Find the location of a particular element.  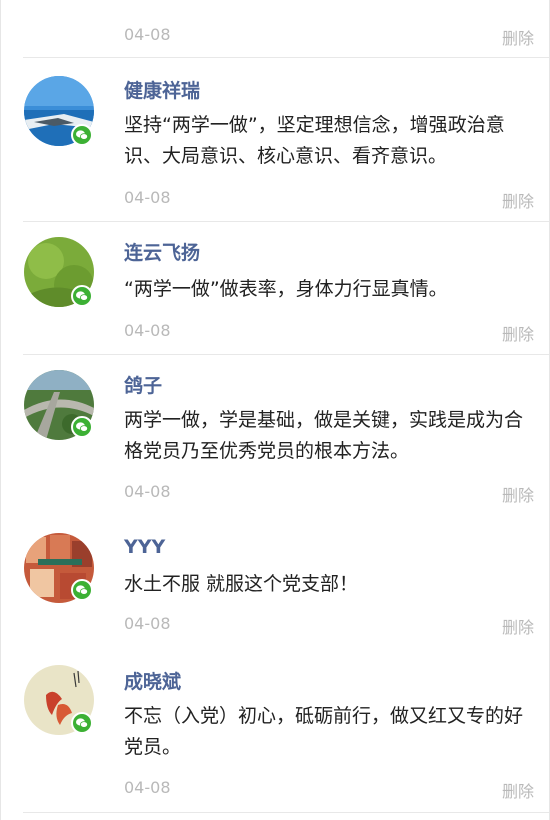

commenter-name: 成晓斌 is located at coordinates (152, 680).